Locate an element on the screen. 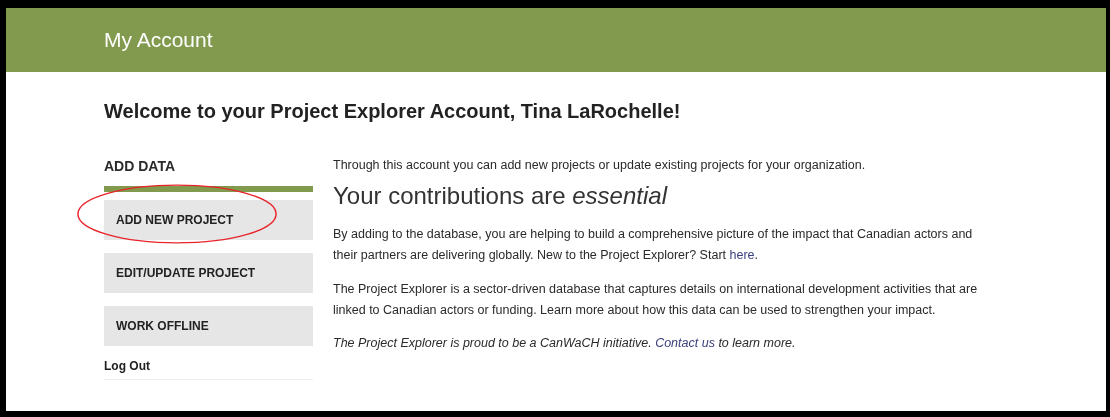 This screenshot has height=417, width=1110. logout-link: Log Out is located at coordinates (208, 366).